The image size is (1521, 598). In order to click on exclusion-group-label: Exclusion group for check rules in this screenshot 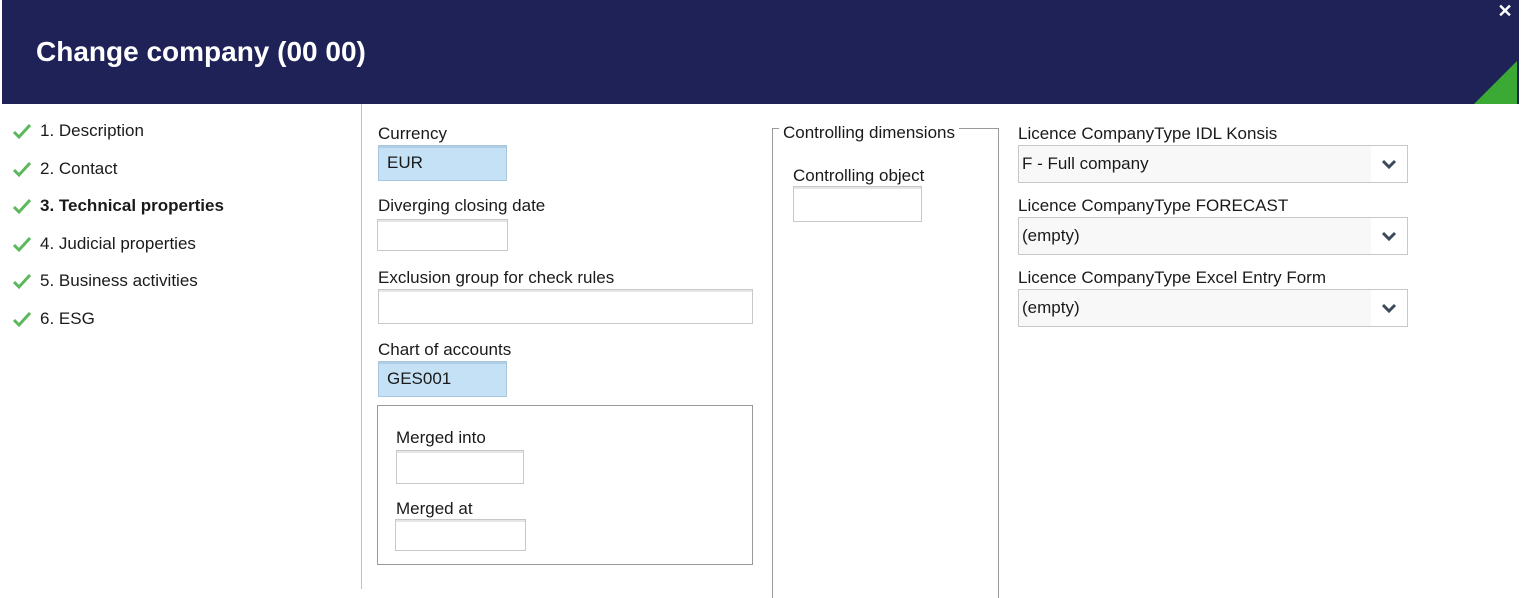, I will do `click(496, 277)`.